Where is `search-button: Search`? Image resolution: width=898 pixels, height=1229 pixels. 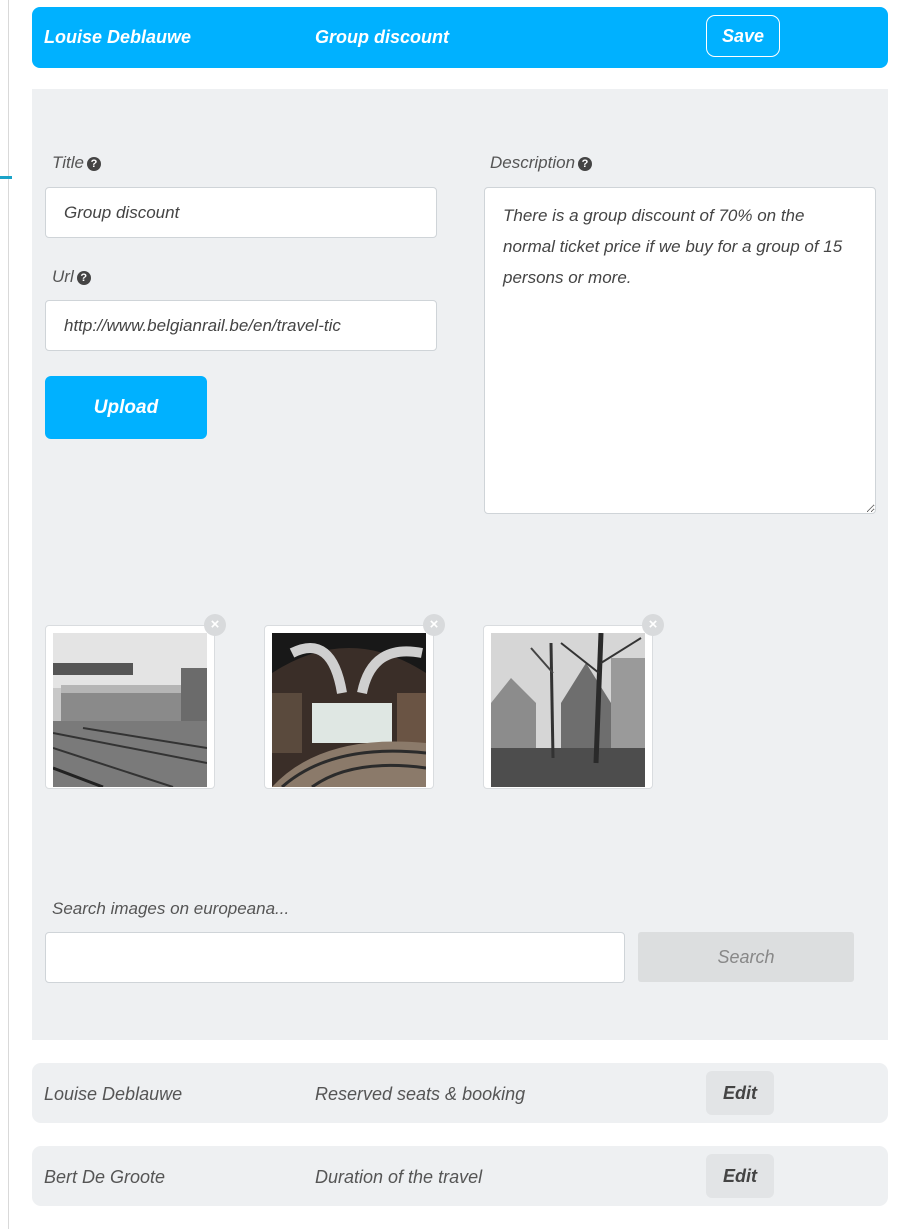 search-button: Search is located at coordinates (746, 957).